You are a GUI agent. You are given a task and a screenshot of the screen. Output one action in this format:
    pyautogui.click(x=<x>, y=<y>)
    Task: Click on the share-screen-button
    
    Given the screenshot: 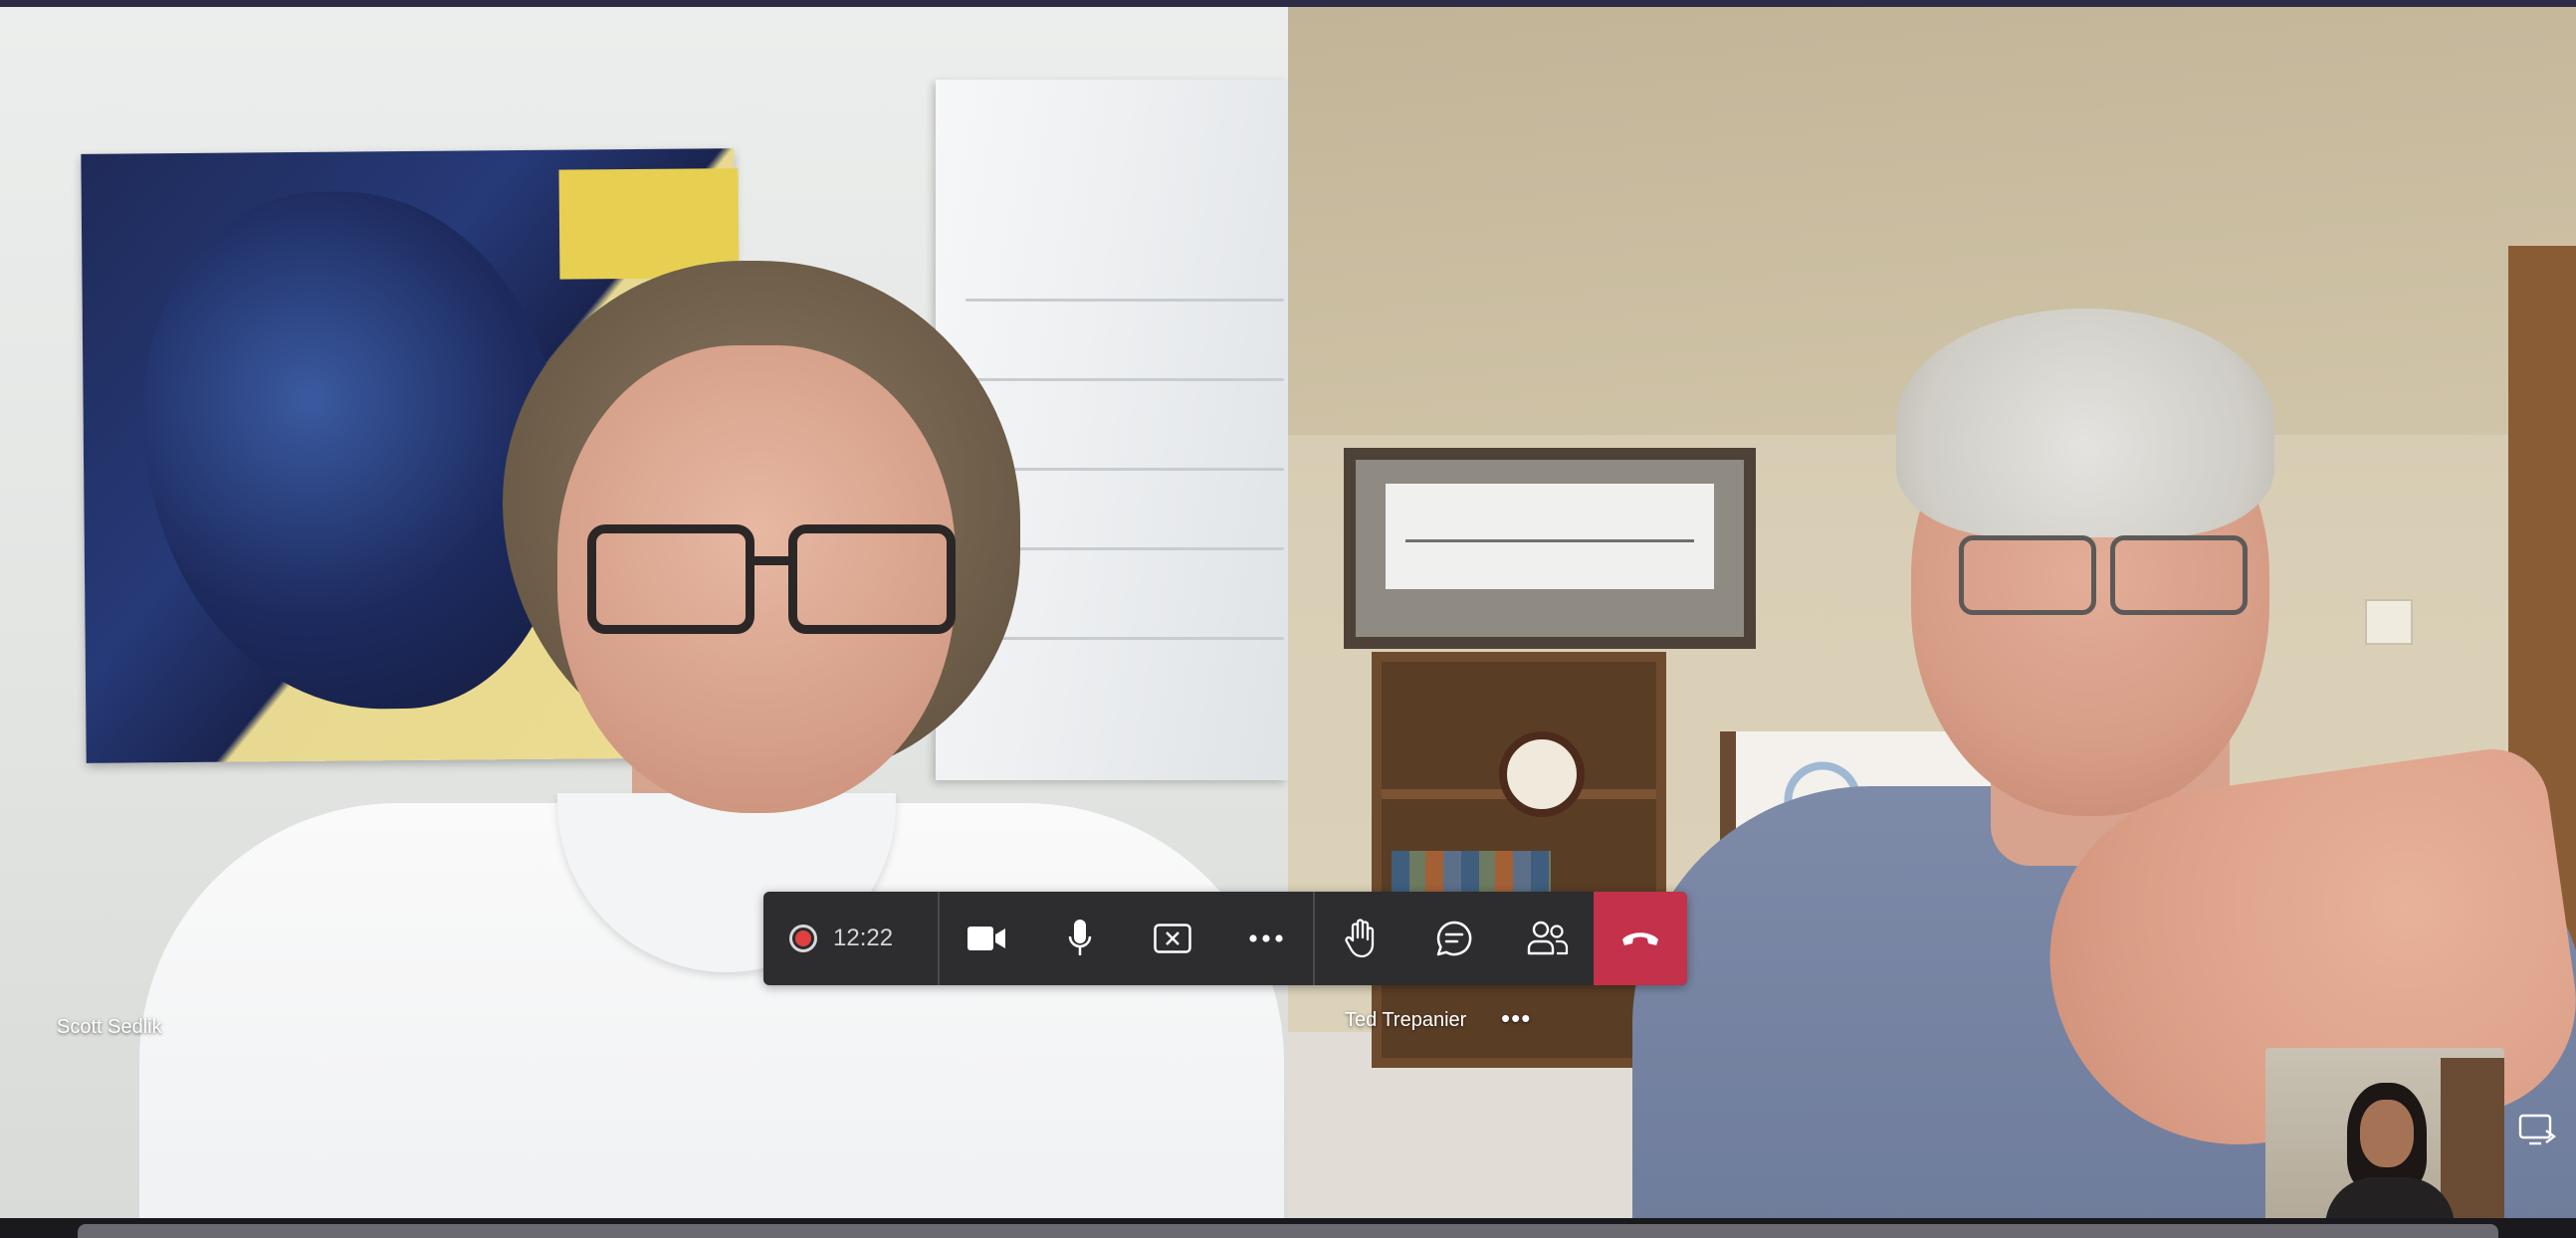 What is the action you would take?
    pyautogui.click(x=1173, y=939)
    